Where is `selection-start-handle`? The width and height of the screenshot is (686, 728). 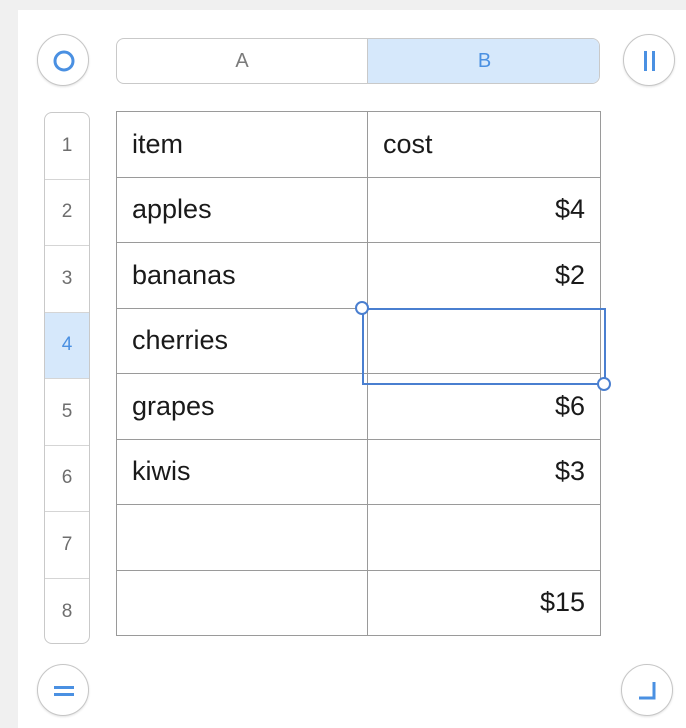 selection-start-handle is located at coordinates (362, 308).